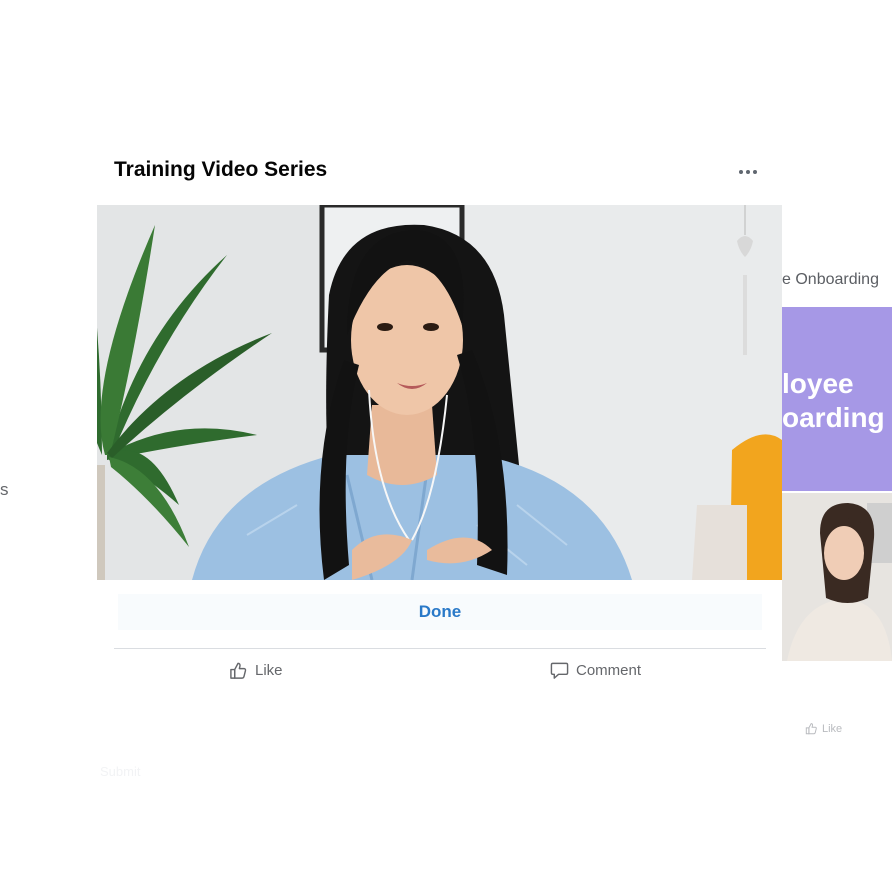  Describe the element at coordinates (559, 670) in the screenshot. I see `comment-icon` at that location.